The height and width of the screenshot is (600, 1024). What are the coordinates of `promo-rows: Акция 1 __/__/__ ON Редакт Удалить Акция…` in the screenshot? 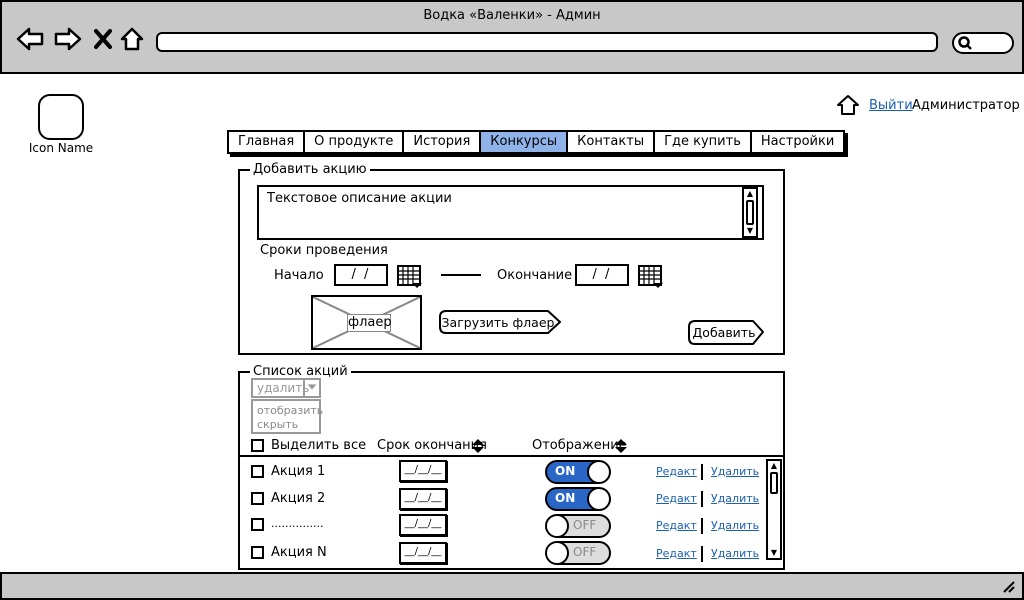 It's located at (500, 513).